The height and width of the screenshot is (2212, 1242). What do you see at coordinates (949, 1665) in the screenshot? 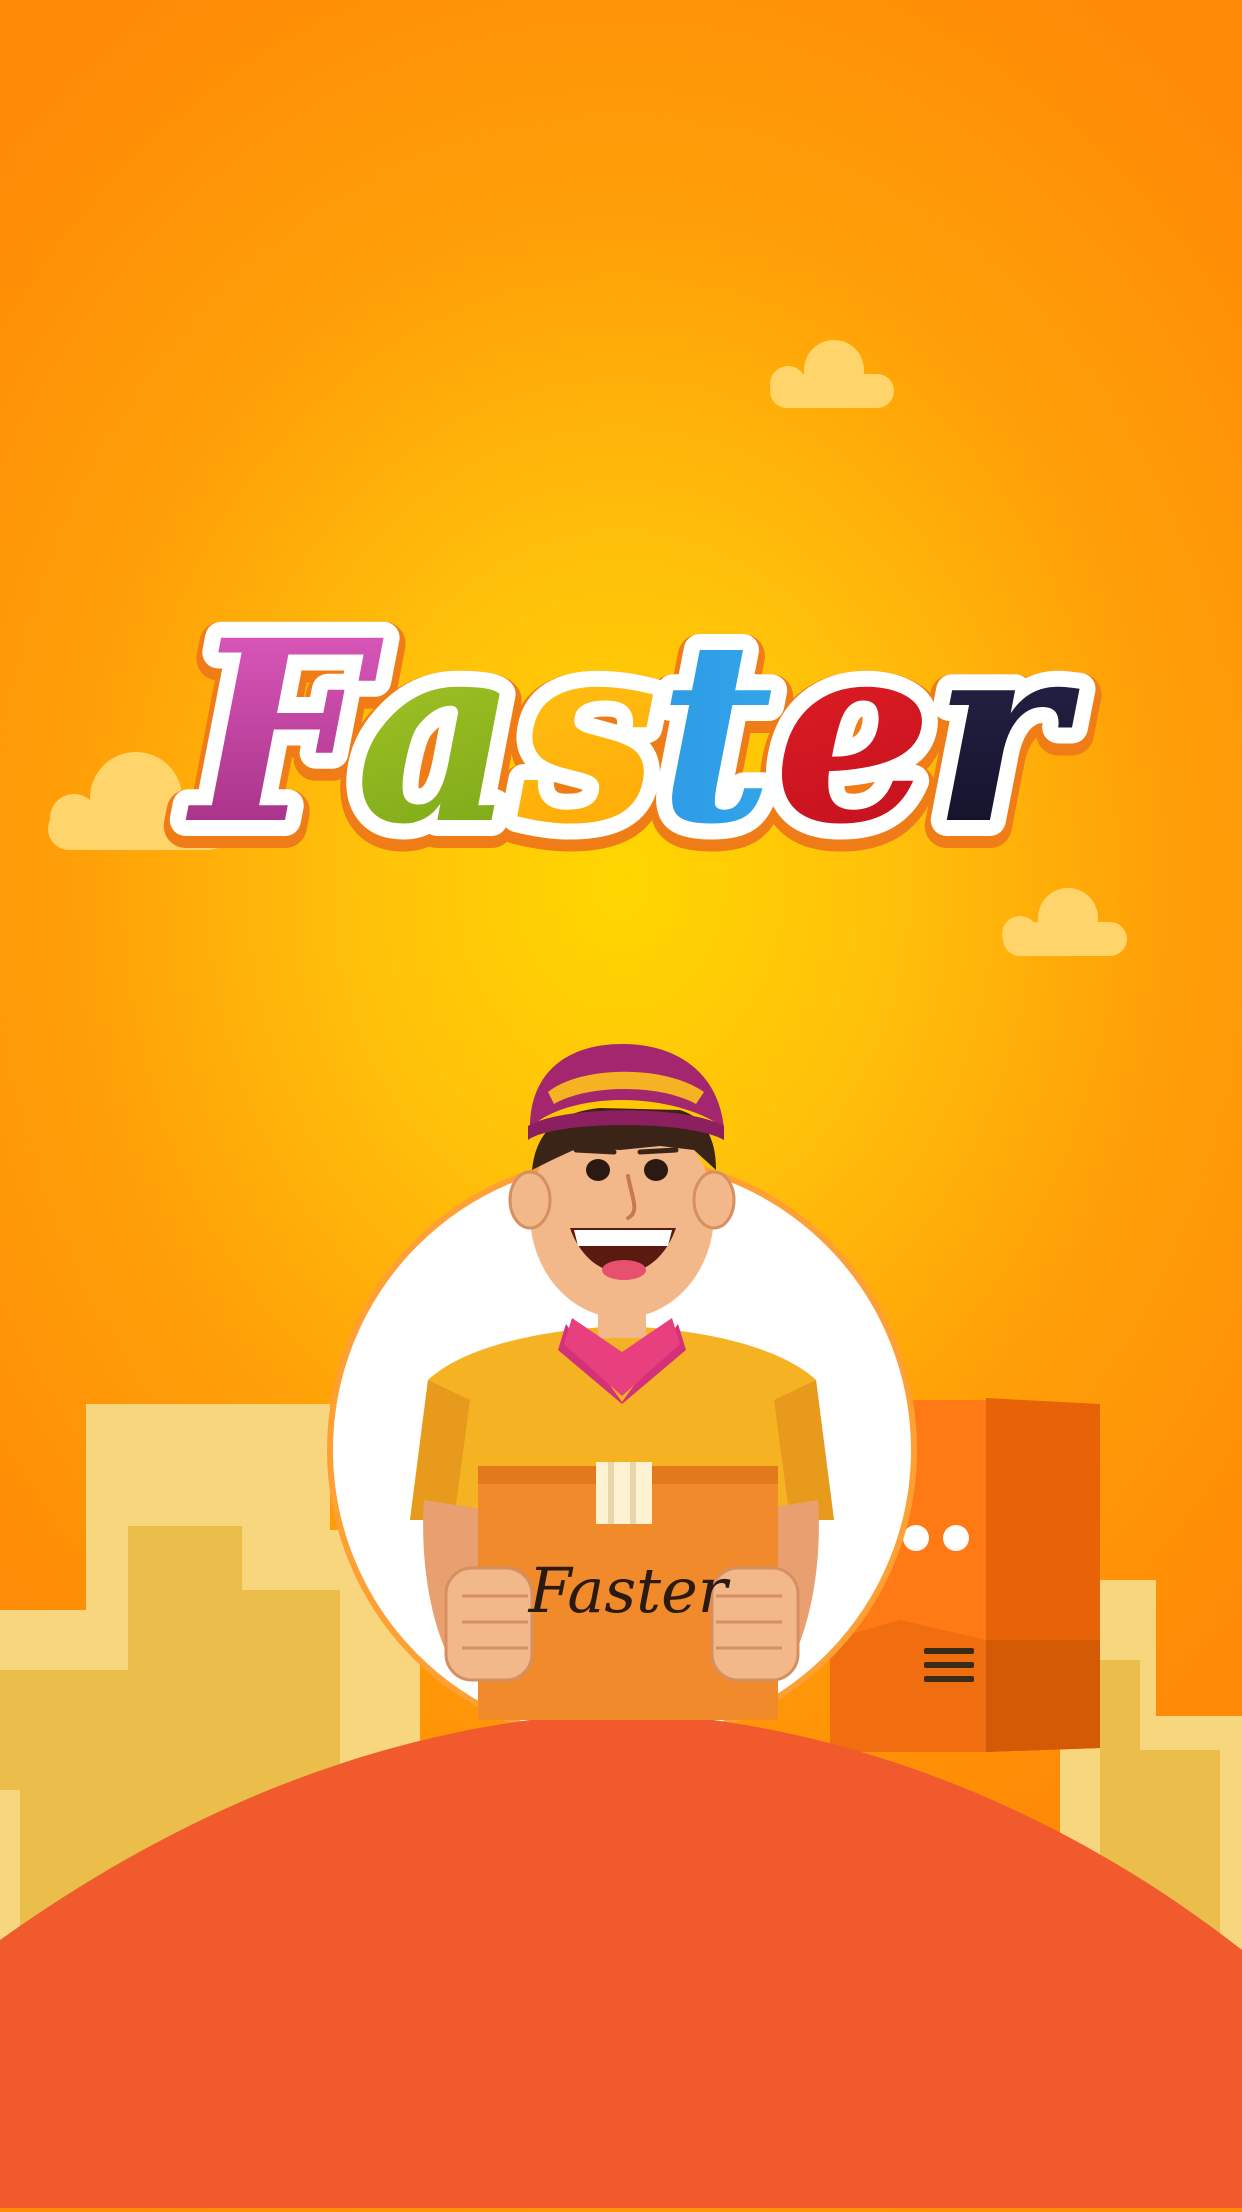
I see `menu-icon` at bounding box center [949, 1665].